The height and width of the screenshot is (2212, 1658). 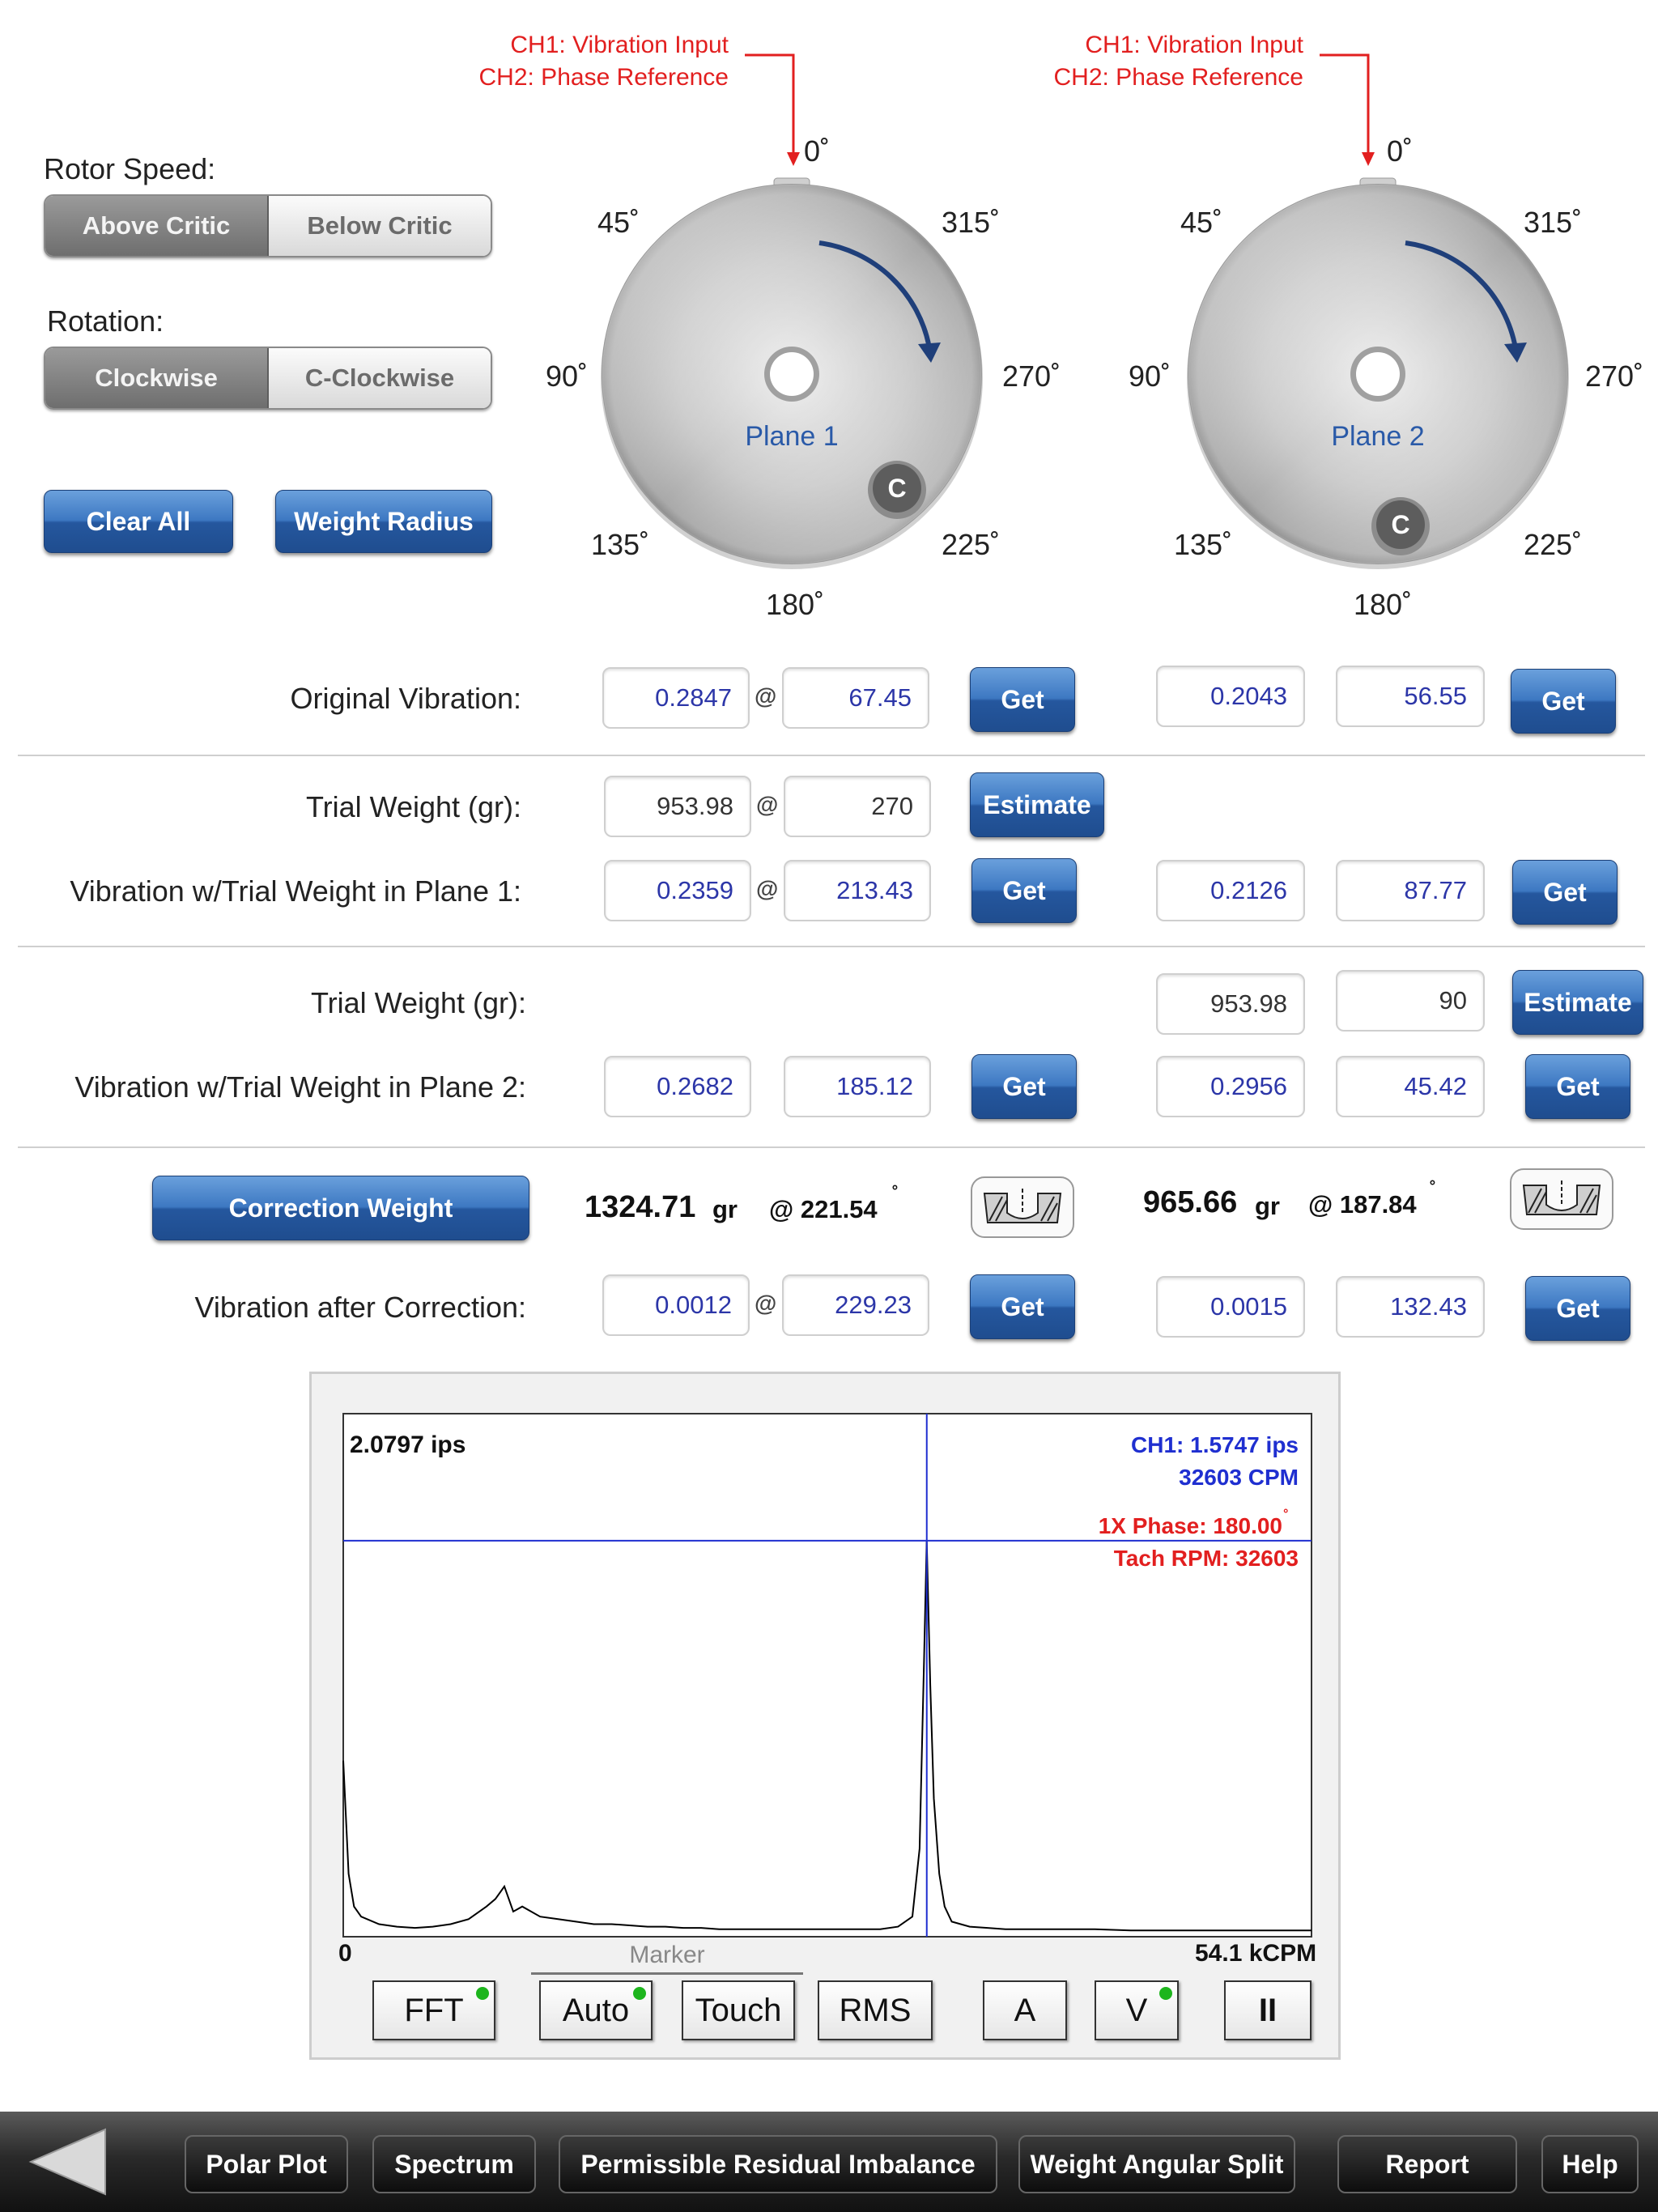 I want to click on disk1-angle-270: 270˚, so click(x=1031, y=376).